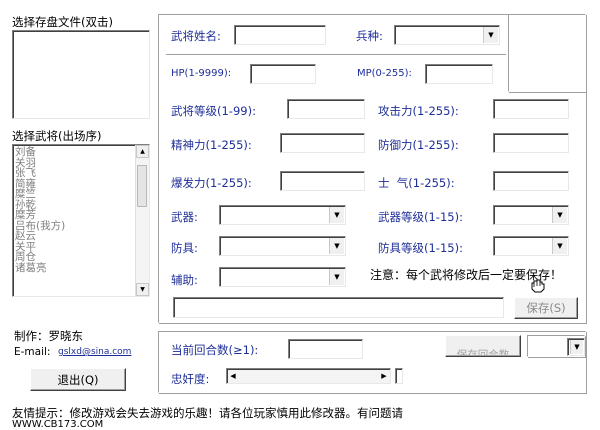  I want to click on weapon-label: 武器:, so click(184, 217).